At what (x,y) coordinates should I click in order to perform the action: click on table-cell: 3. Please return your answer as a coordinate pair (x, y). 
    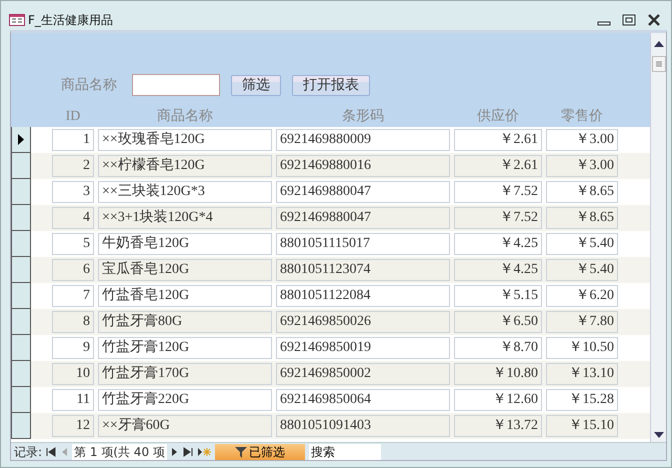
    Looking at the image, I should click on (73, 192).